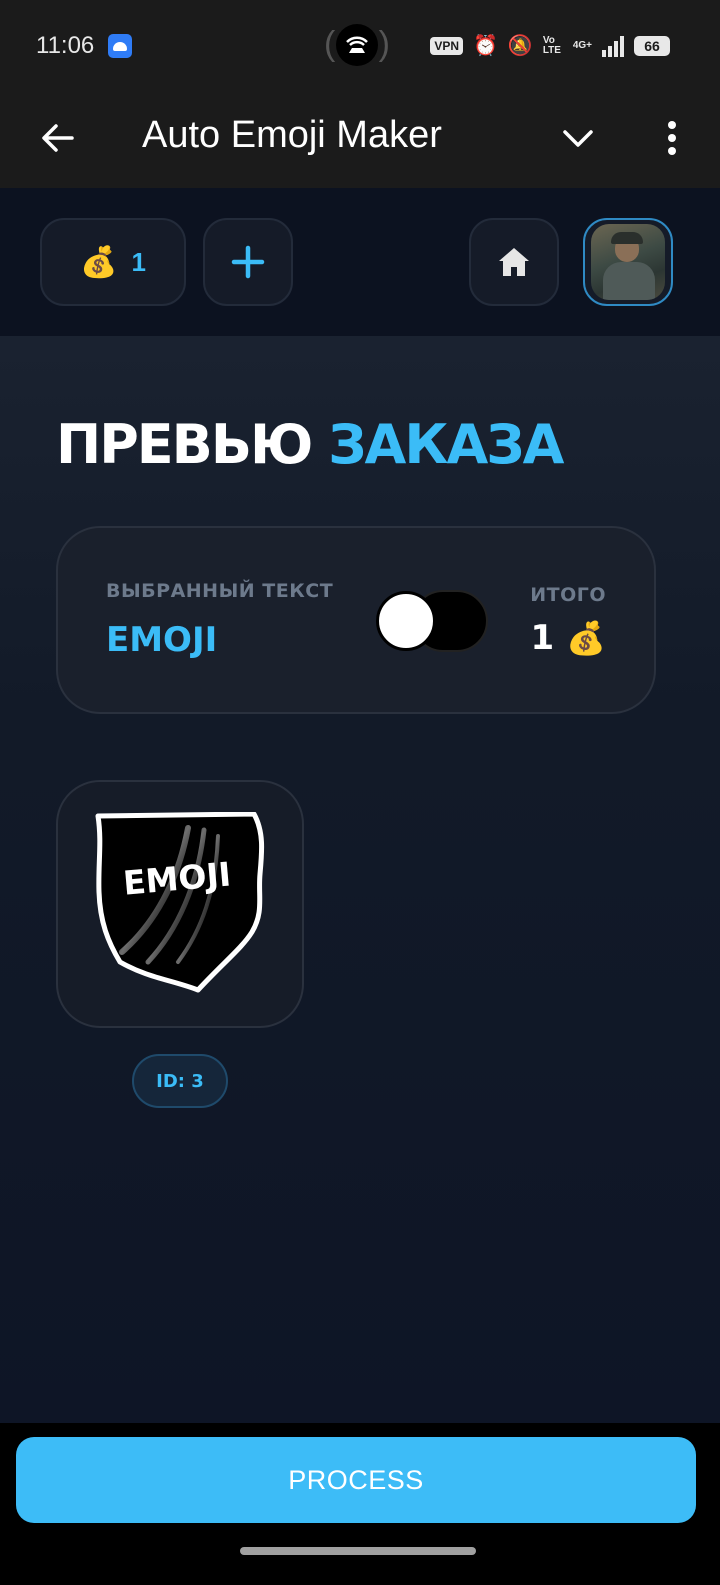 Image resolution: width=720 pixels, height=1585 pixels. I want to click on emoji-preview-tile: EMOJI, so click(180, 904).